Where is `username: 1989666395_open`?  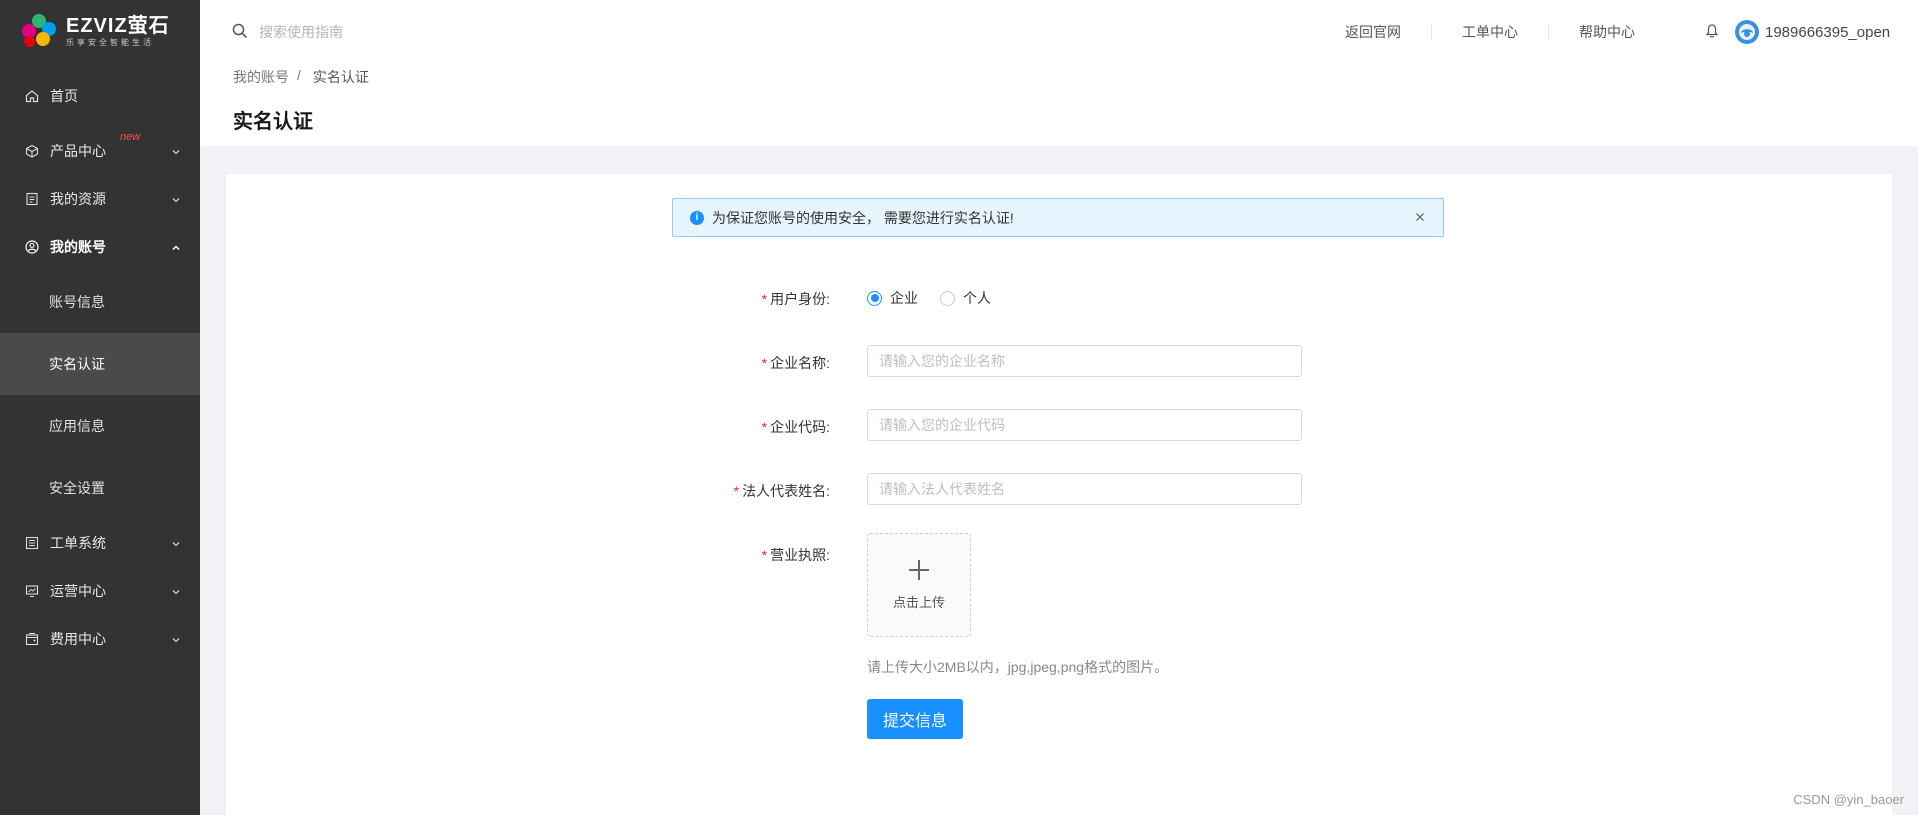
username: 1989666395_open is located at coordinates (1827, 32).